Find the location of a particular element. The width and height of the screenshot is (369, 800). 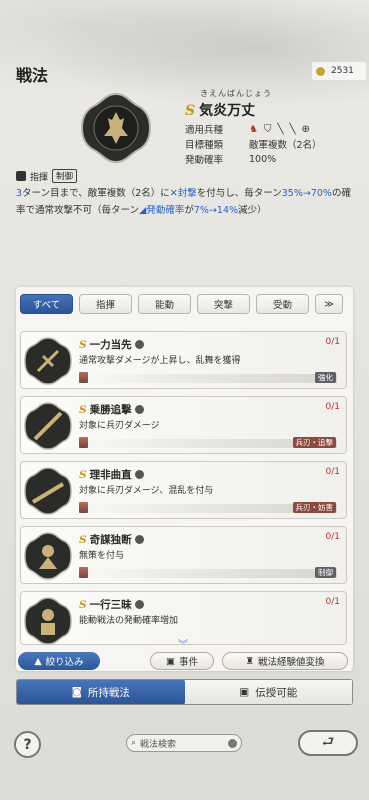

filter-button: ▲ 絞り込み is located at coordinates (59, 661).